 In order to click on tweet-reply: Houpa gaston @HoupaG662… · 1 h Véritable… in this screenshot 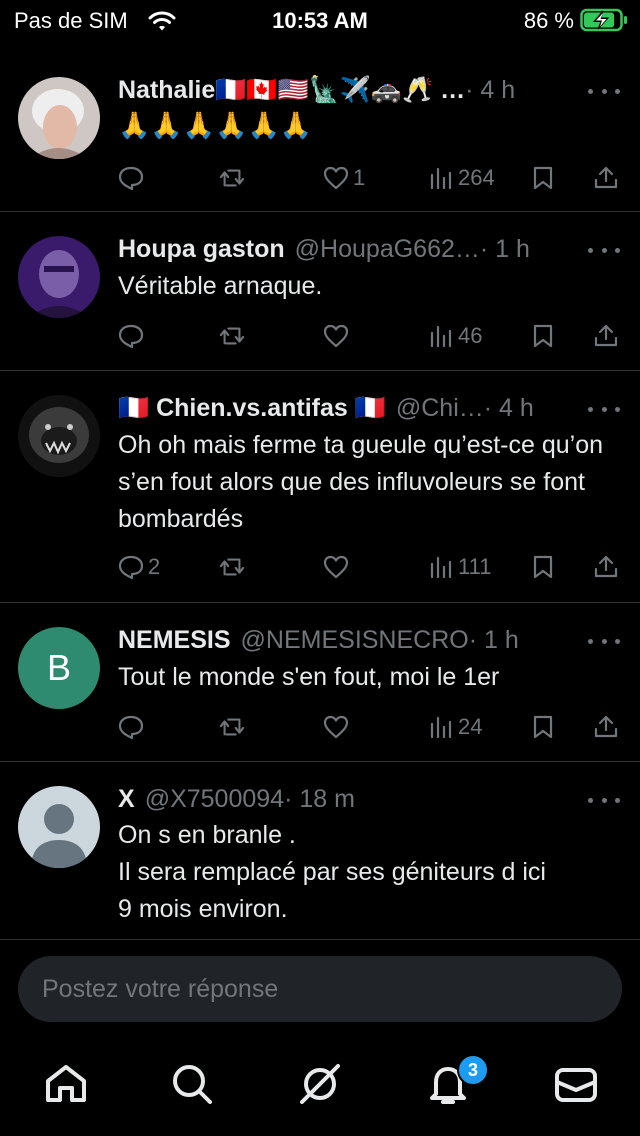, I will do `click(320, 291)`.